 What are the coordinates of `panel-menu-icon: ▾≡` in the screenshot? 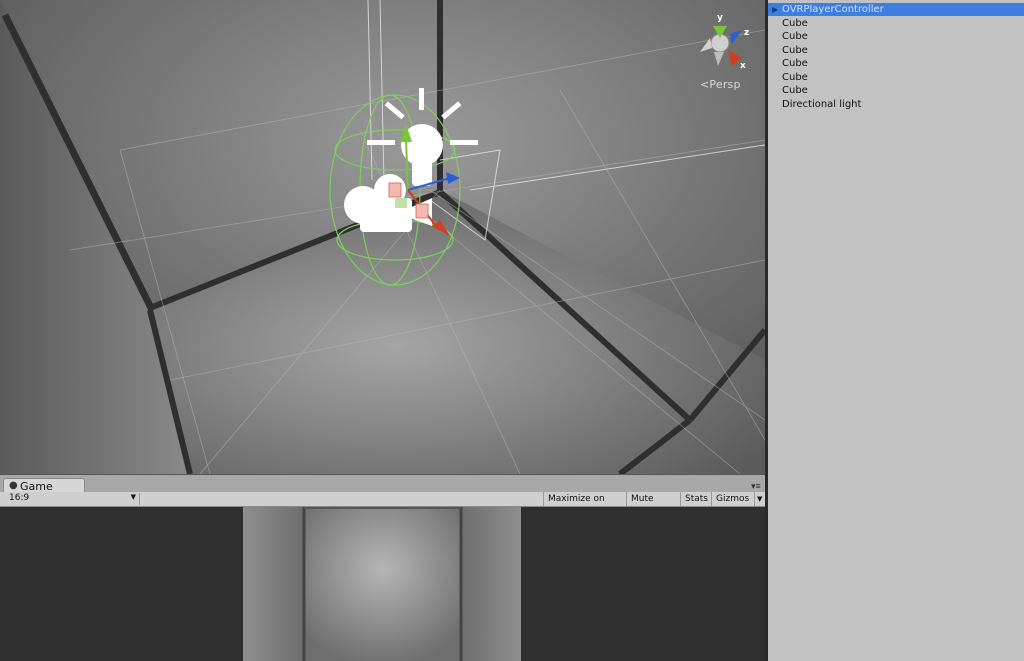 It's located at (756, 486).